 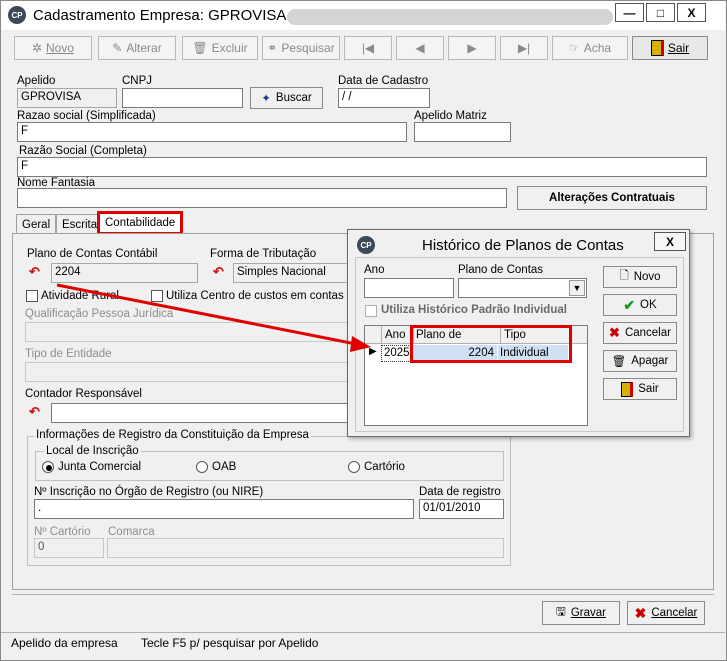 I want to click on annotation-arrow-head, so click(x=360, y=344).